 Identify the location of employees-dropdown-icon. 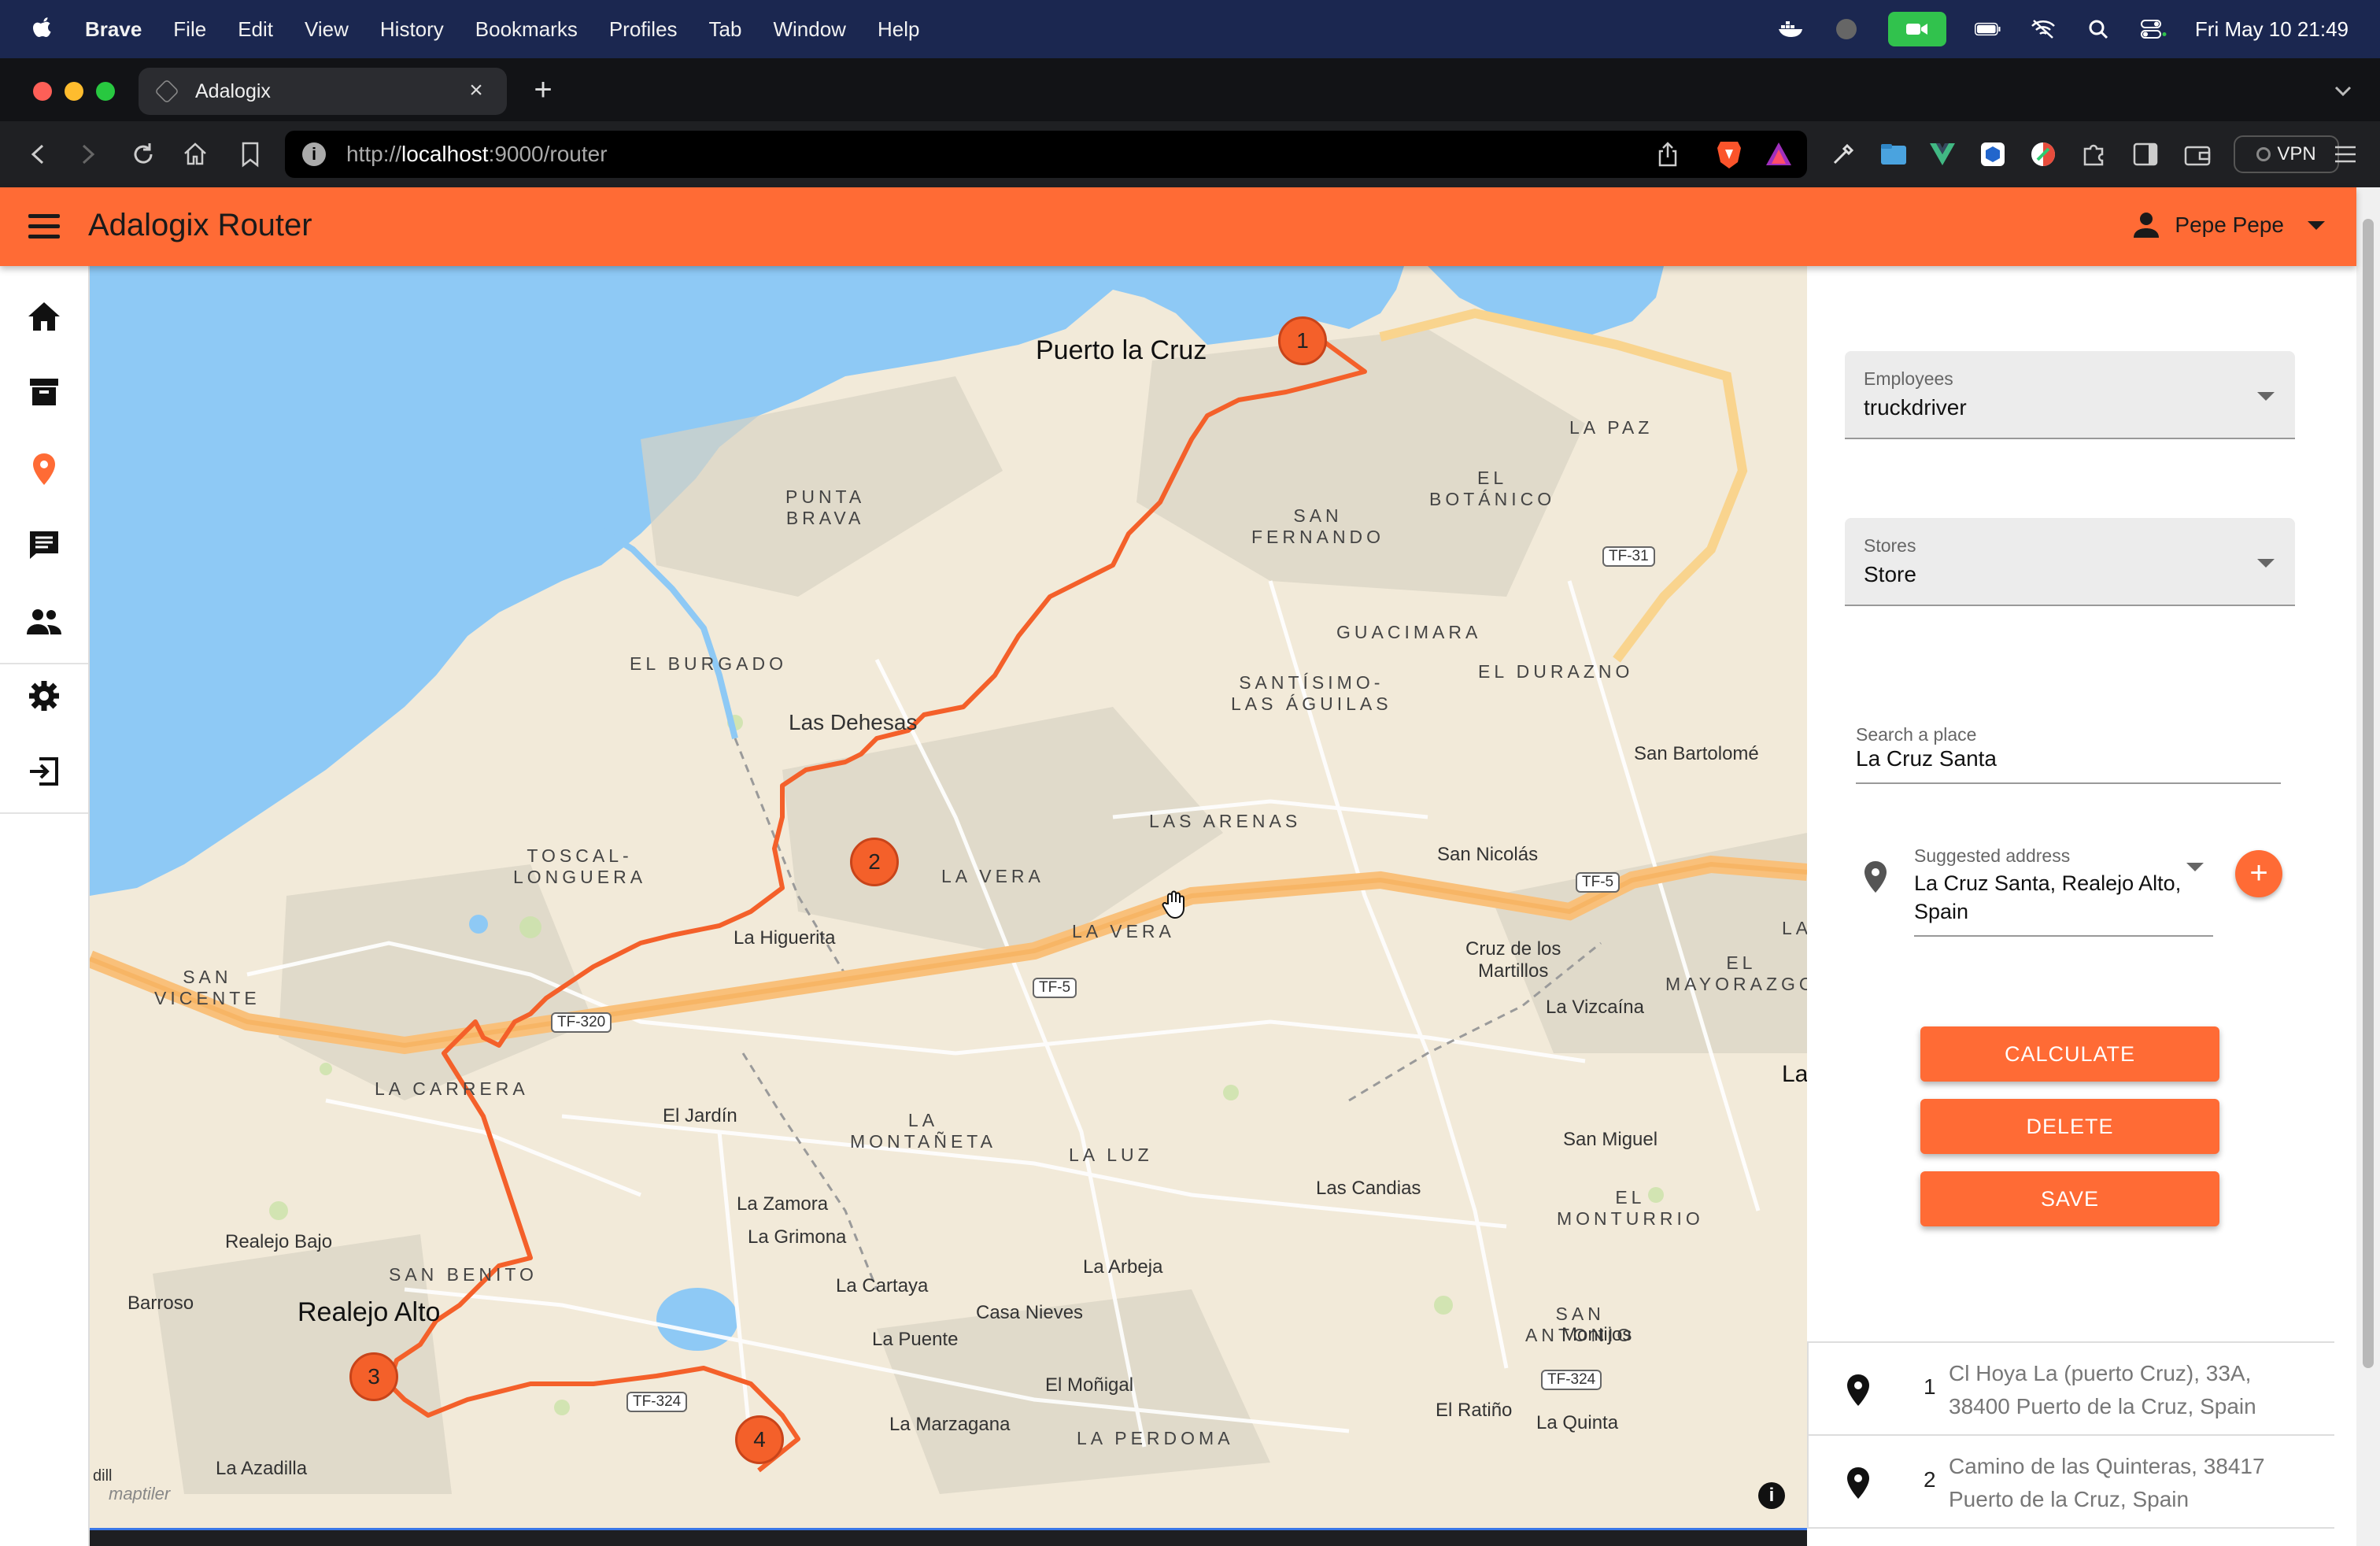
(2266, 397).